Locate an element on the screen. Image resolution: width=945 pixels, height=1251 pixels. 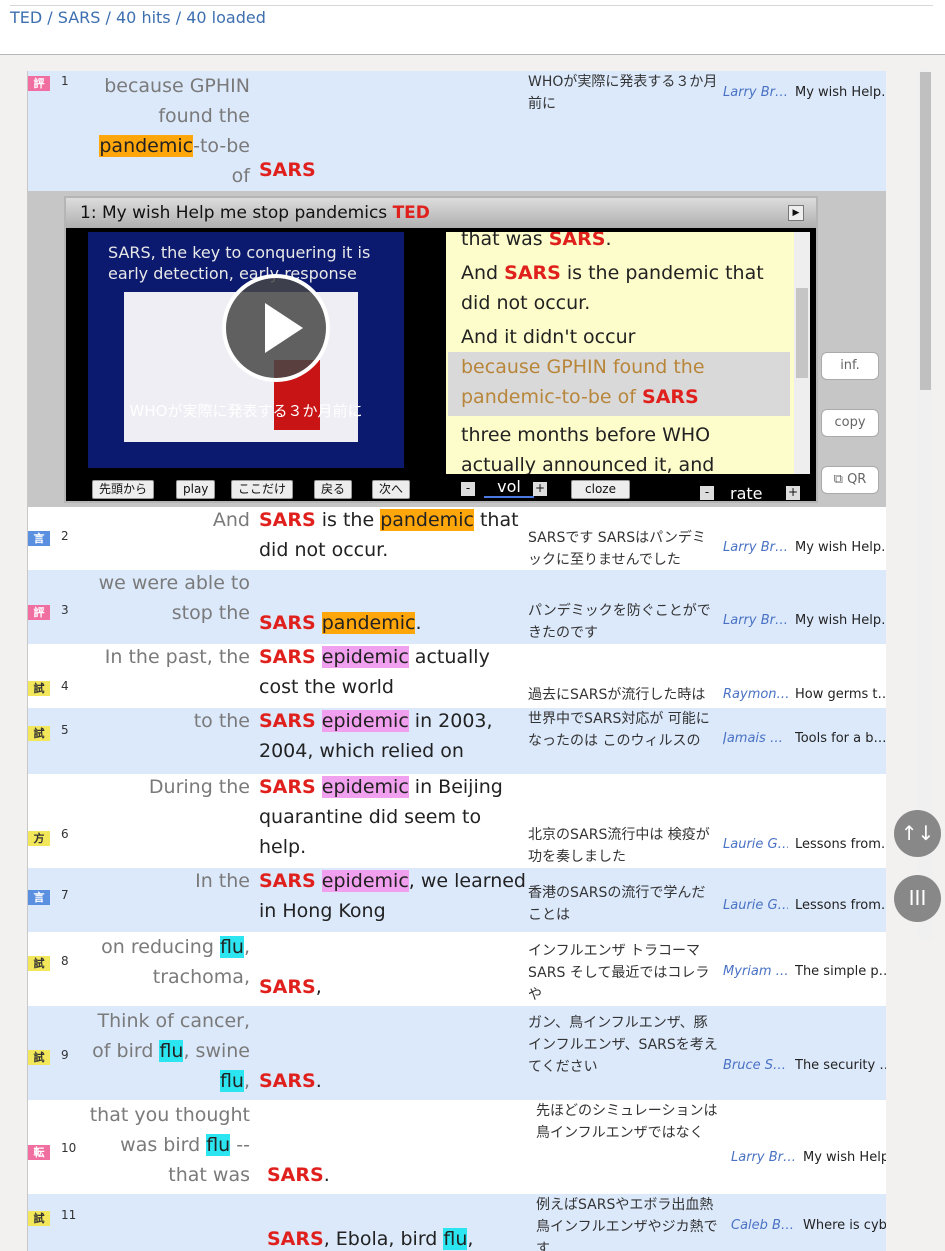
row-number: 8 is located at coordinates (65, 961).